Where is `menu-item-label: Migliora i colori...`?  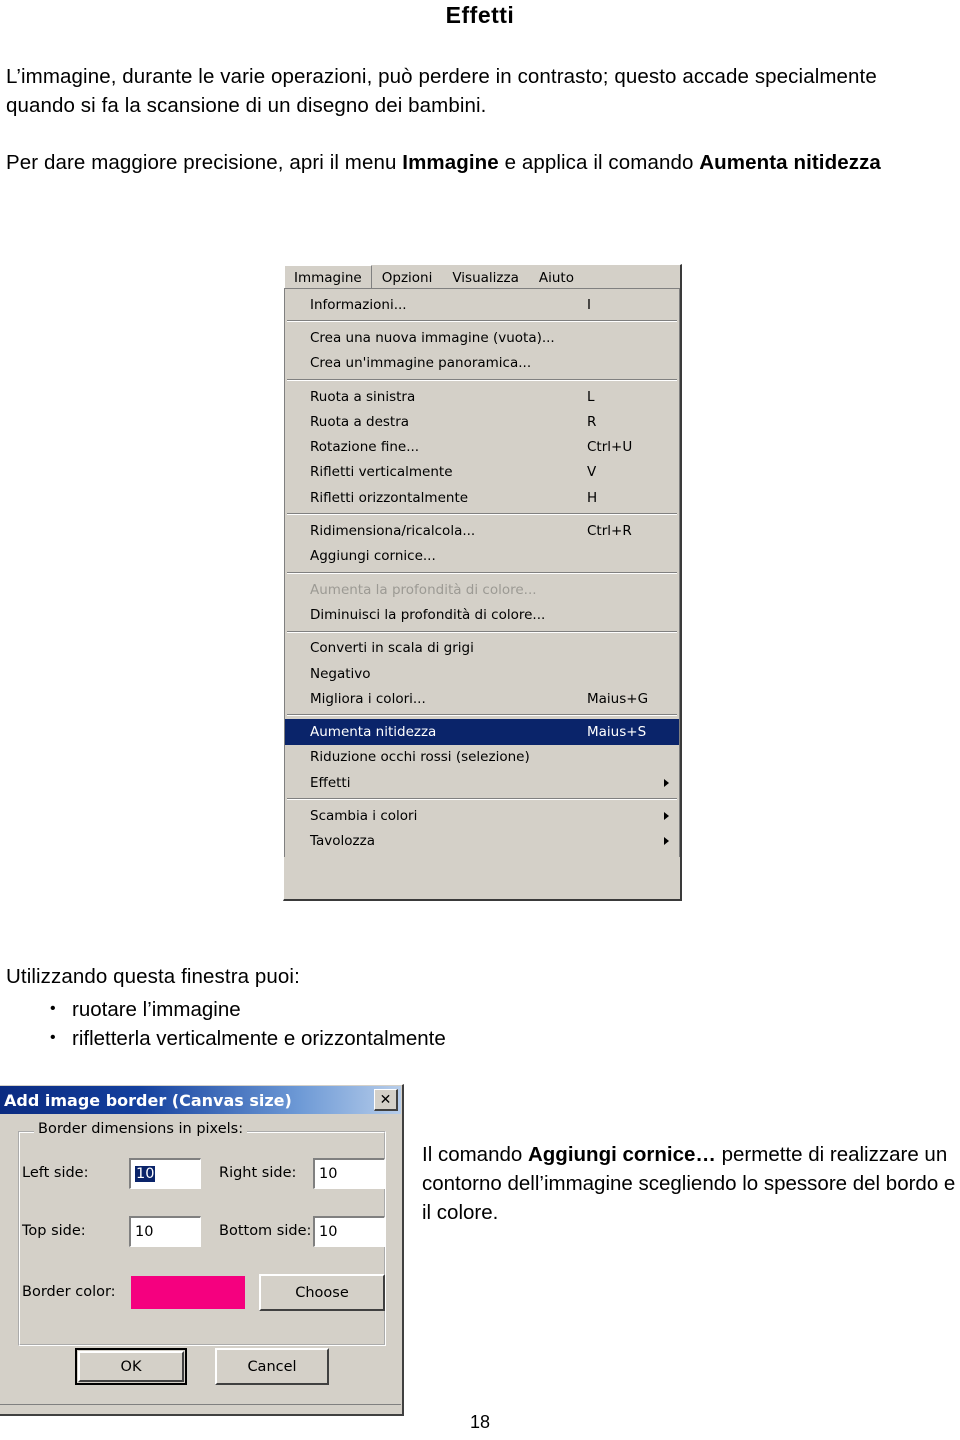
menu-item-label: Migliora i colori... is located at coordinates (368, 698).